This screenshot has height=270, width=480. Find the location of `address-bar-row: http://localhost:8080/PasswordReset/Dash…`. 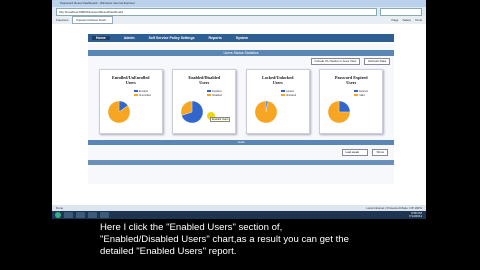

address-bar-row: http://localhost:8080/PasswordReset/Dash… is located at coordinates (239, 11).